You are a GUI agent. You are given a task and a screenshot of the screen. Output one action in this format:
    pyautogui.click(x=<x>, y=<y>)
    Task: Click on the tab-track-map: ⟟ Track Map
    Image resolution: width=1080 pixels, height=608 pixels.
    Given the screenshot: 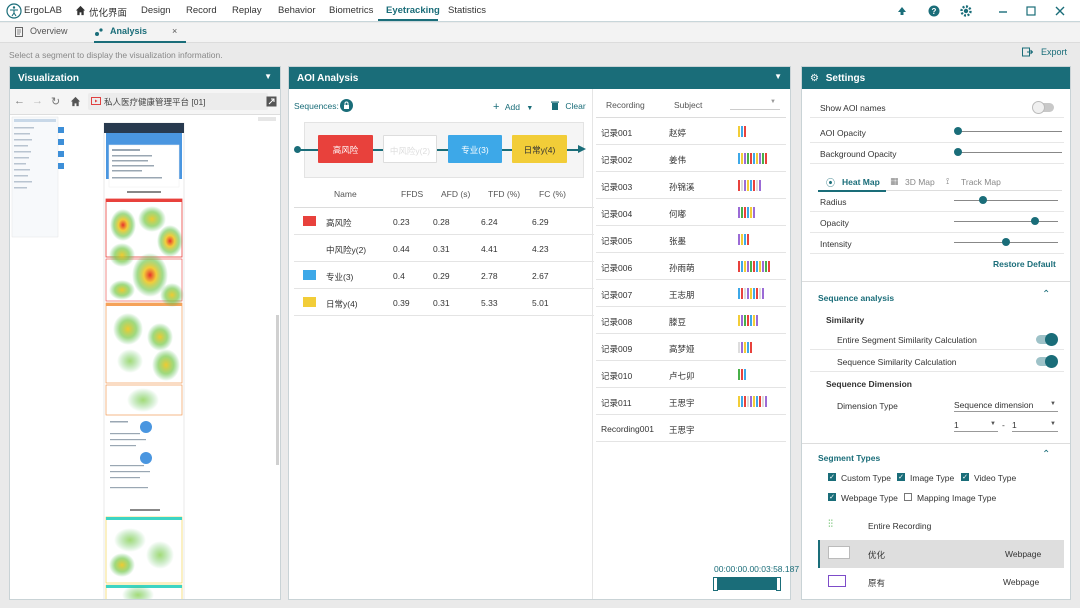 What is the action you would take?
    pyautogui.click(x=979, y=182)
    